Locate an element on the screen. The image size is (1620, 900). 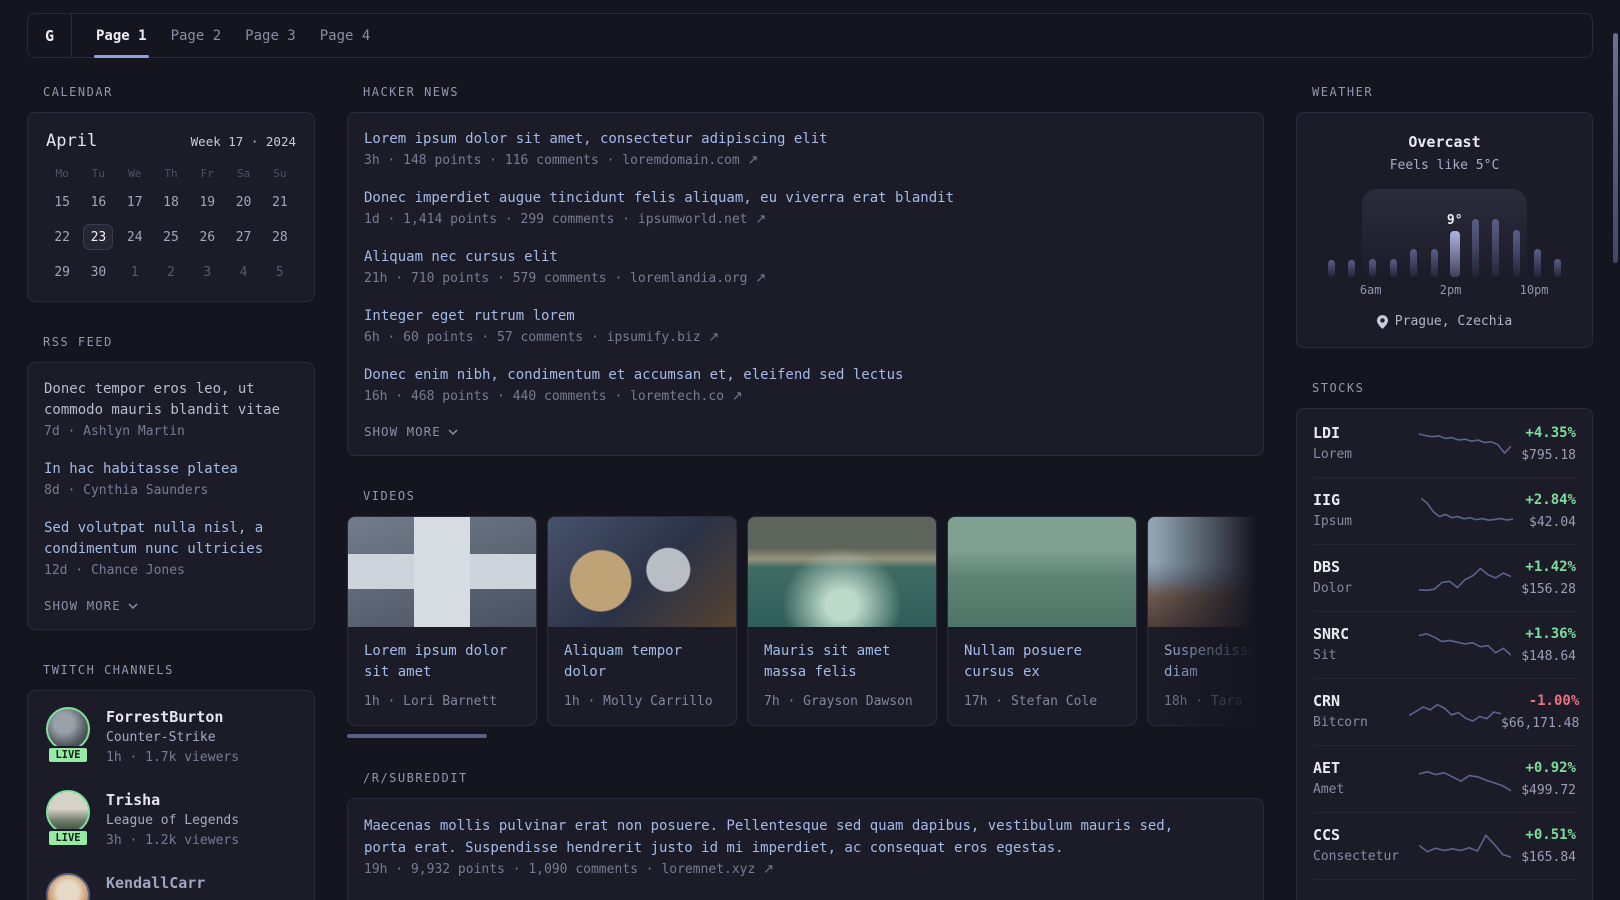
stock-change: +0.51% is located at coordinates (1550, 834).